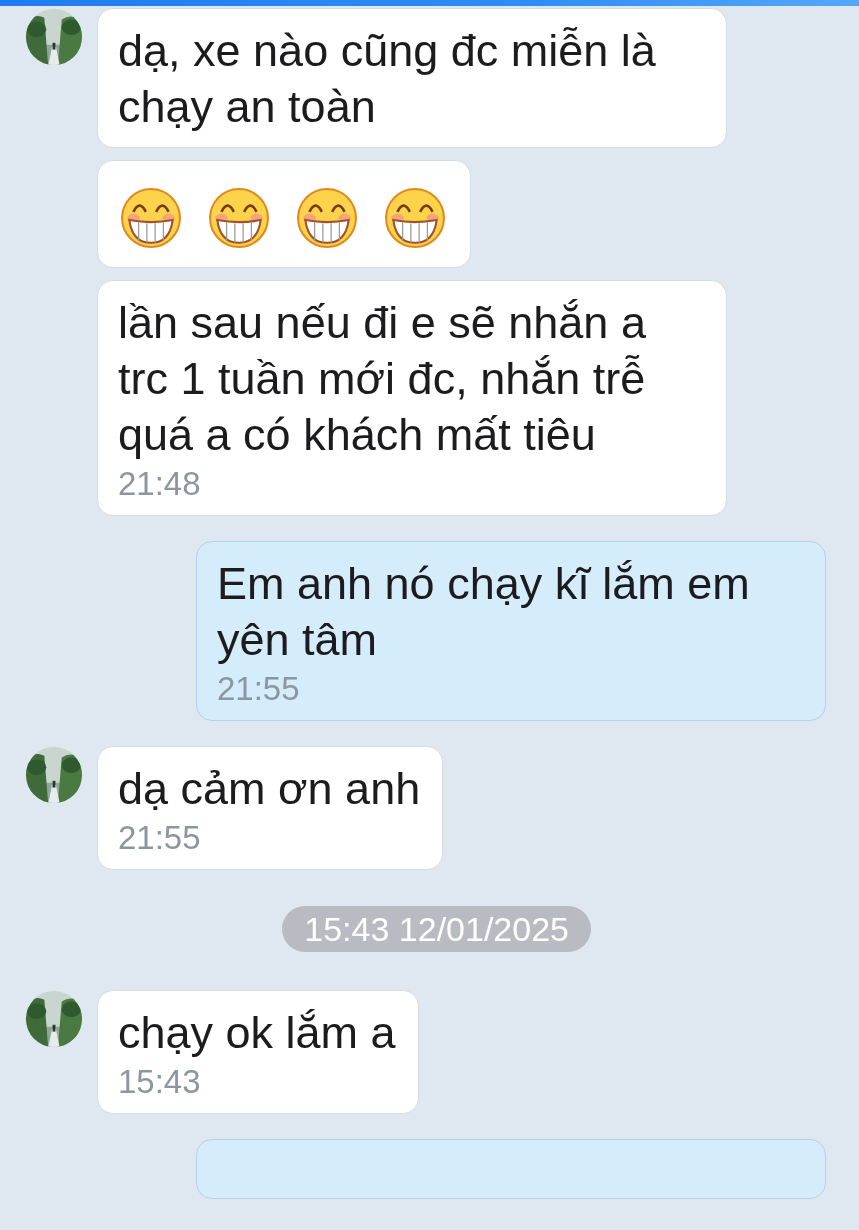 This screenshot has height=1230, width=859. I want to click on message-text: dạ cảm ơn anh, so click(269, 789).